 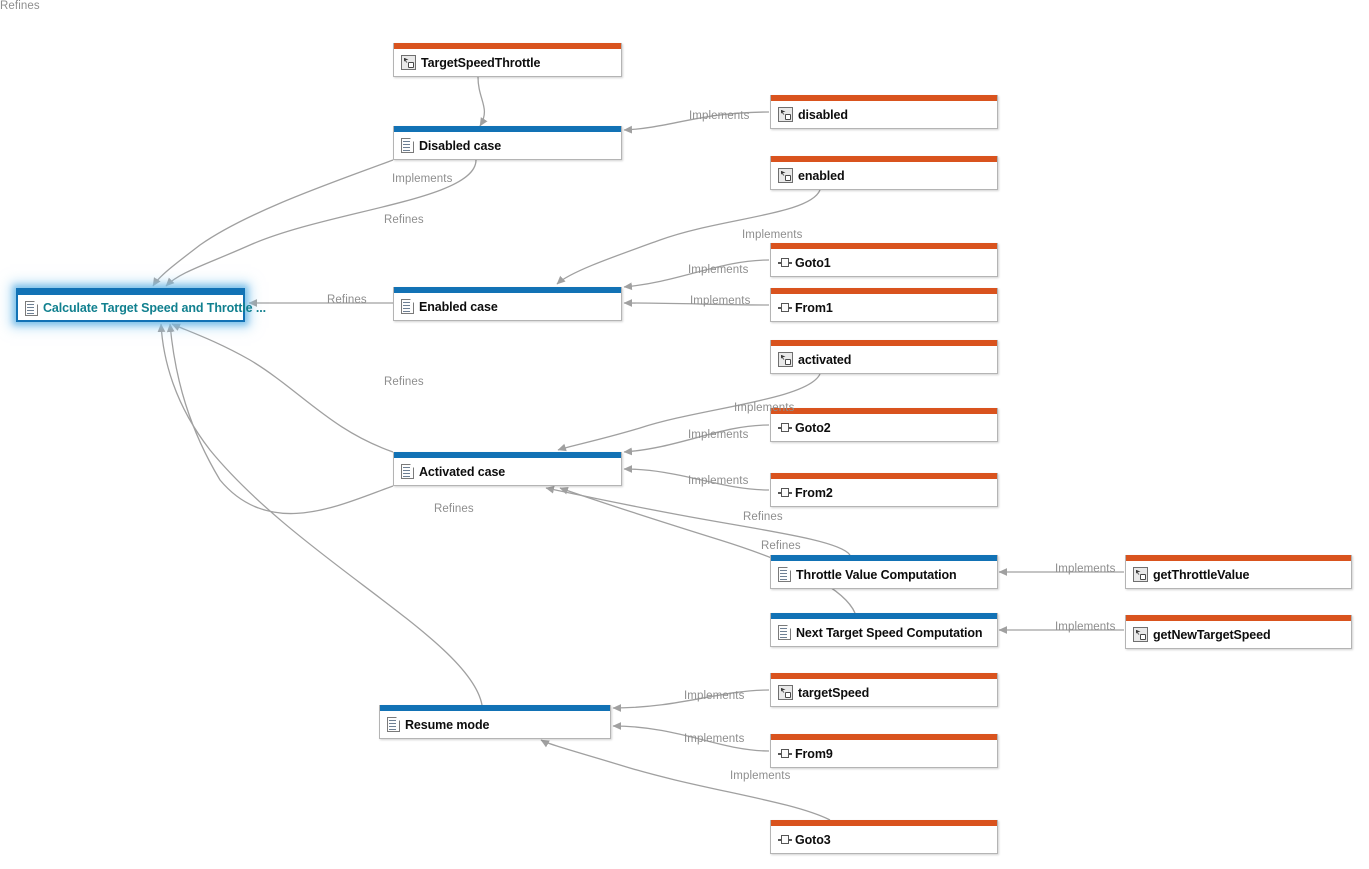 What do you see at coordinates (458, 306) in the screenshot?
I see `node-label: Enabled case` at bounding box center [458, 306].